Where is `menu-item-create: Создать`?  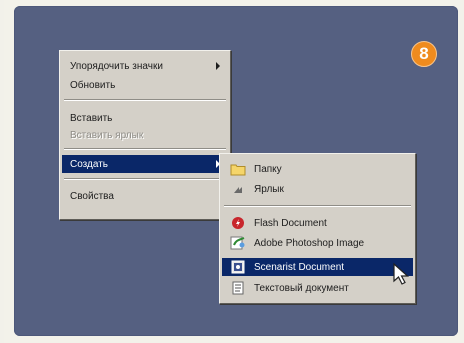 menu-item-create: Создать is located at coordinates (145, 164).